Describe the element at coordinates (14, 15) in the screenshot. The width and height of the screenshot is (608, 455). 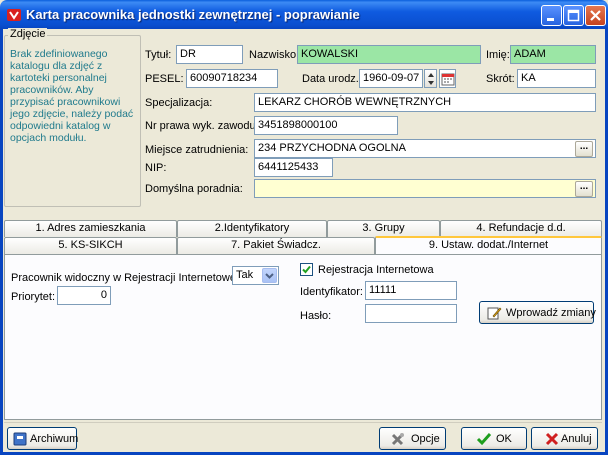
I see `app-icon` at that location.